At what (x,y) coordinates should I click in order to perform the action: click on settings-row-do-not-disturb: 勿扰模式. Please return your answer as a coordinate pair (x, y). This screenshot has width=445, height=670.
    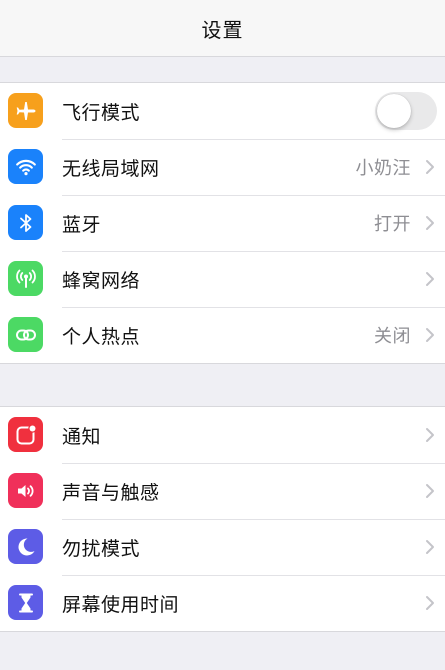
    Looking at the image, I should click on (222, 547).